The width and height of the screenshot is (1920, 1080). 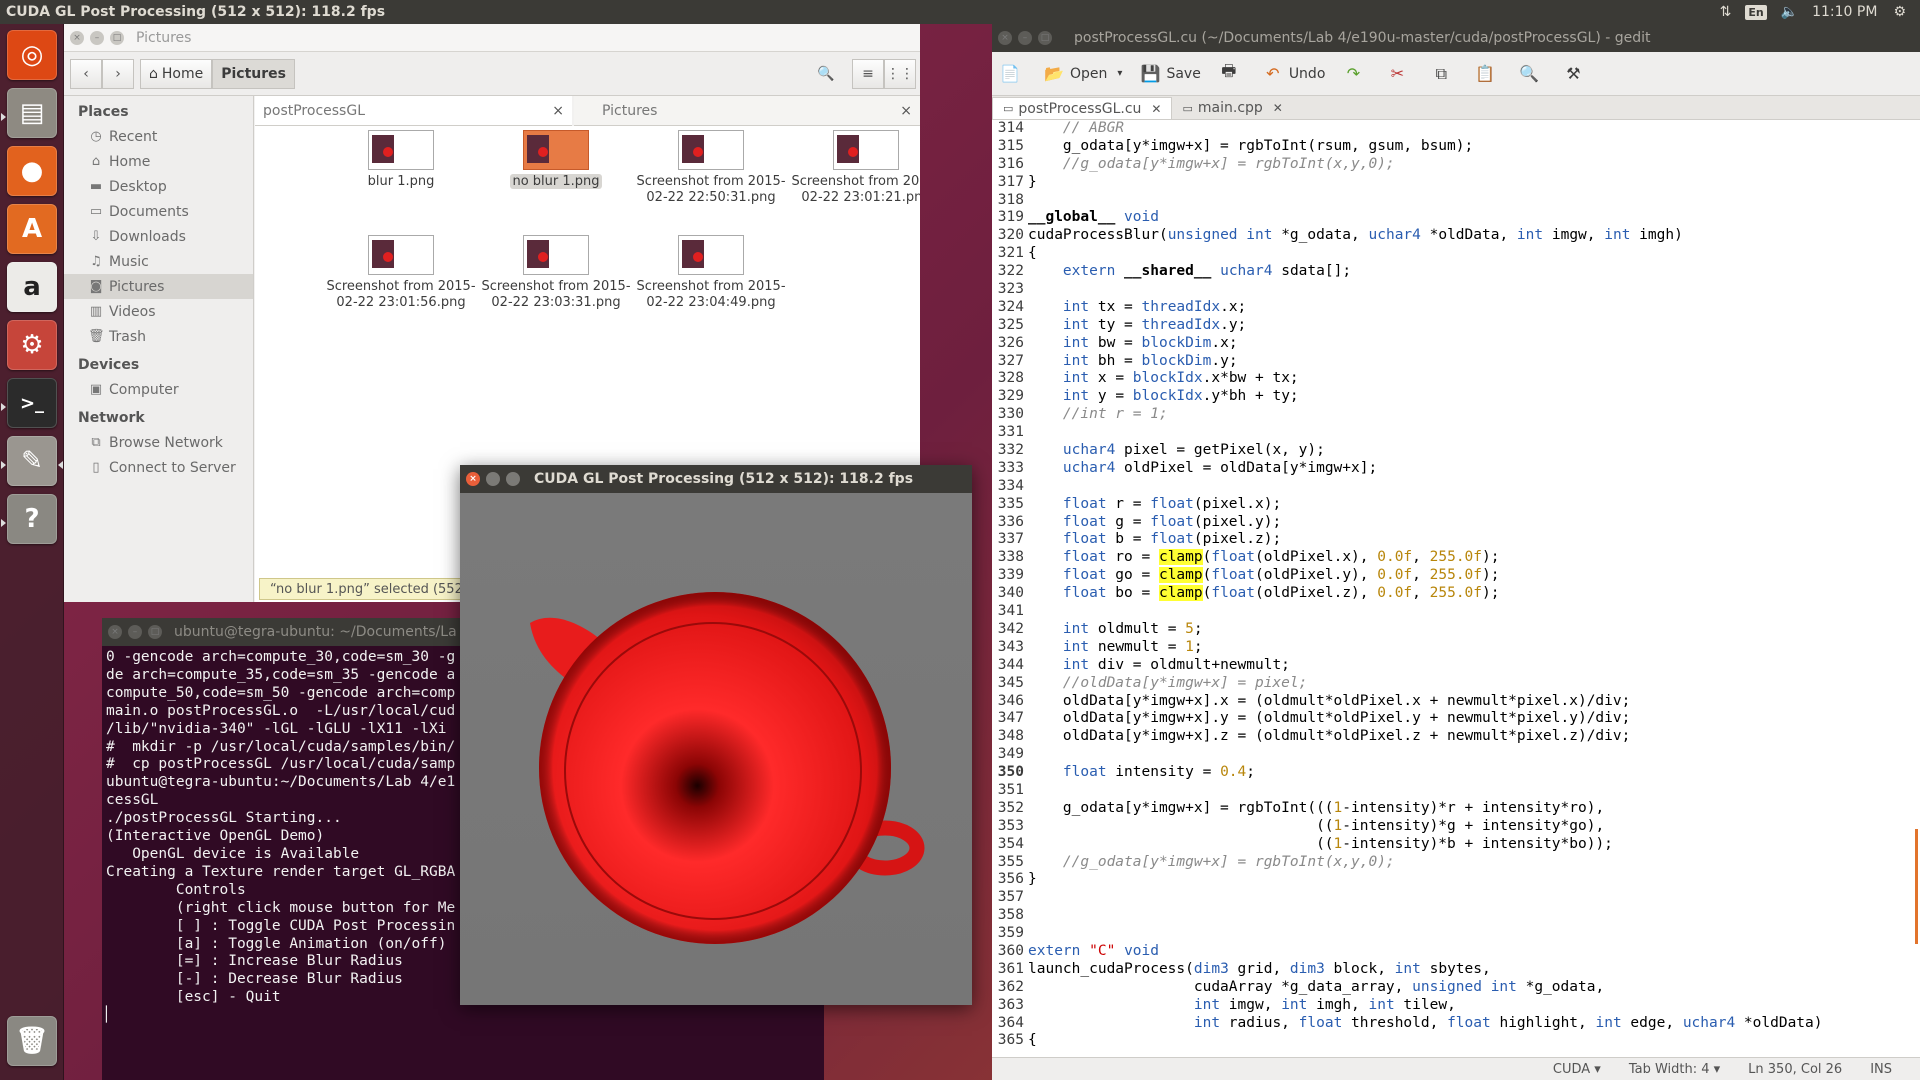 What do you see at coordinates (32, 1041) in the screenshot?
I see `trash-icon: 🗑` at bounding box center [32, 1041].